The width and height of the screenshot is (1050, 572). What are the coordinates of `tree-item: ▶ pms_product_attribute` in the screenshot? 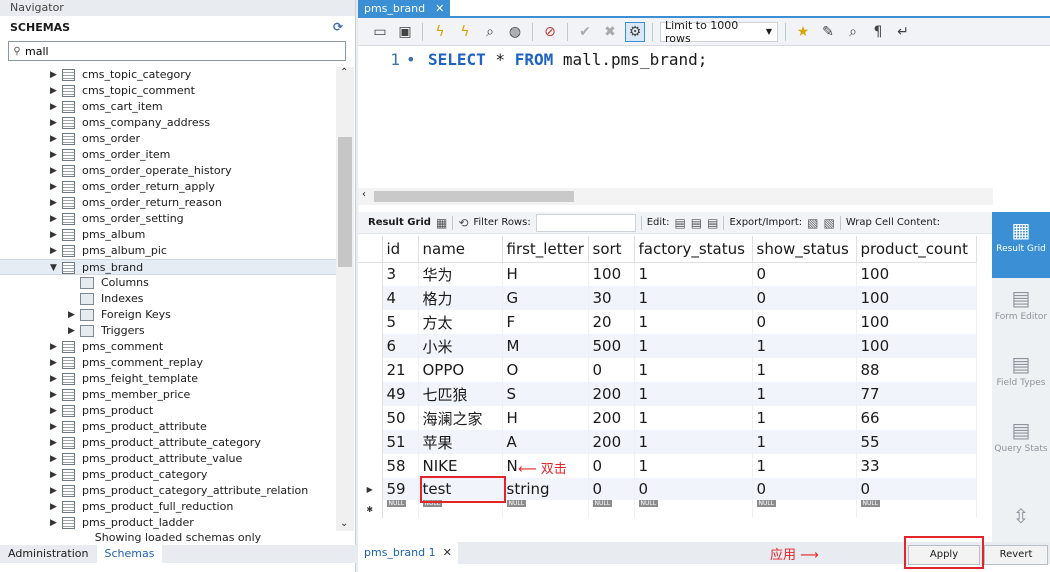 It's located at (168, 427).